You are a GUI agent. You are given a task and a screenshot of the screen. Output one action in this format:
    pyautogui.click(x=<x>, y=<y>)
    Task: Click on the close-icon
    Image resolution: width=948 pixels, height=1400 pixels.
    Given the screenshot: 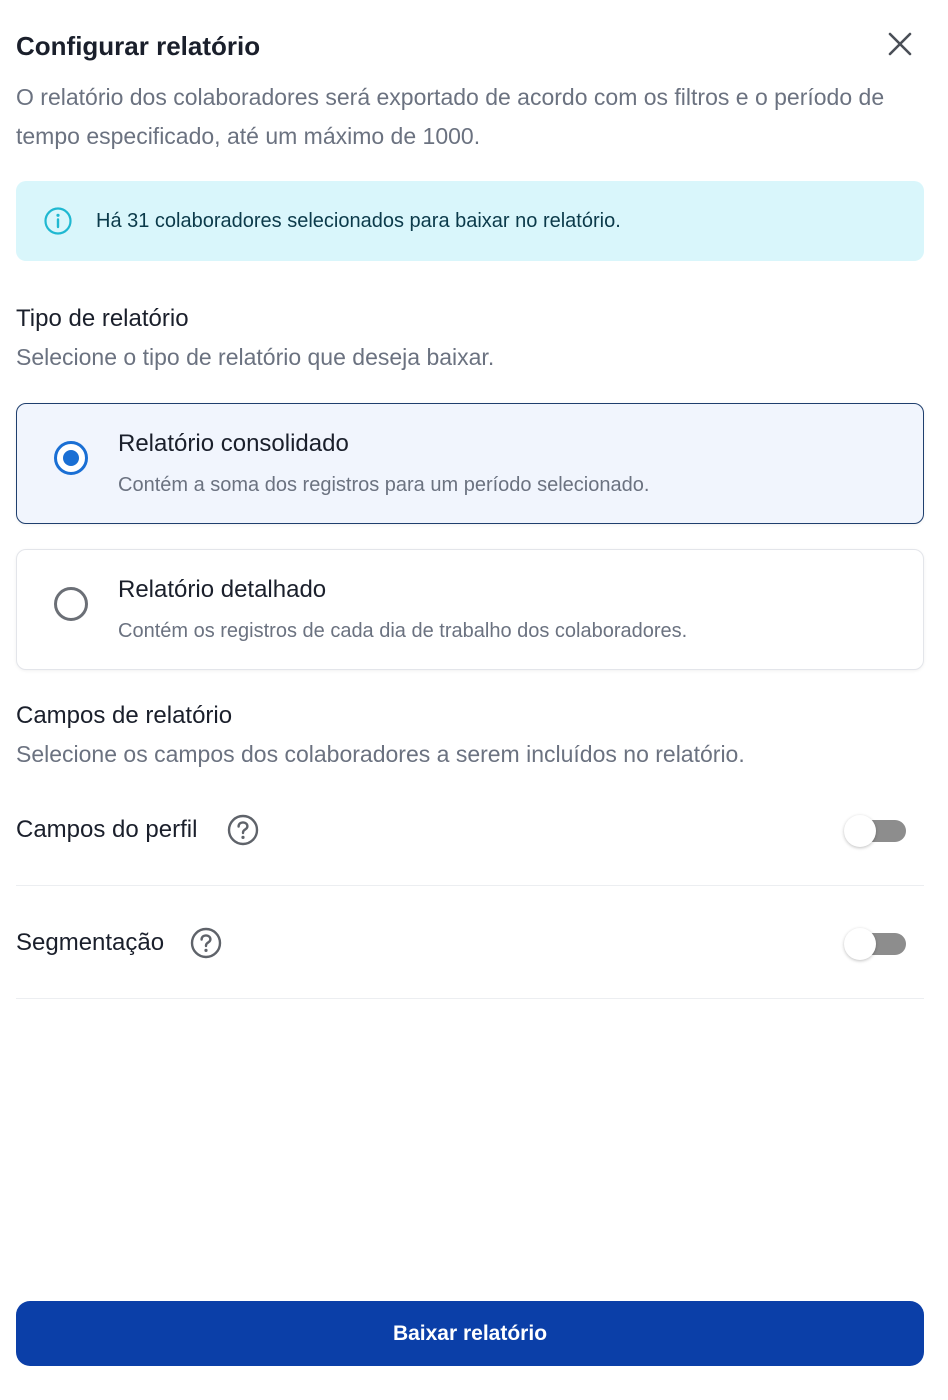 What is the action you would take?
    pyautogui.click(x=900, y=46)
    